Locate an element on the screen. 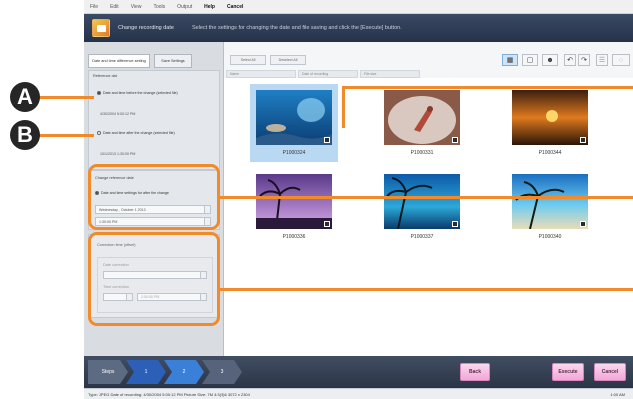  column-header-name: Name is located at coordinates (261, 74).